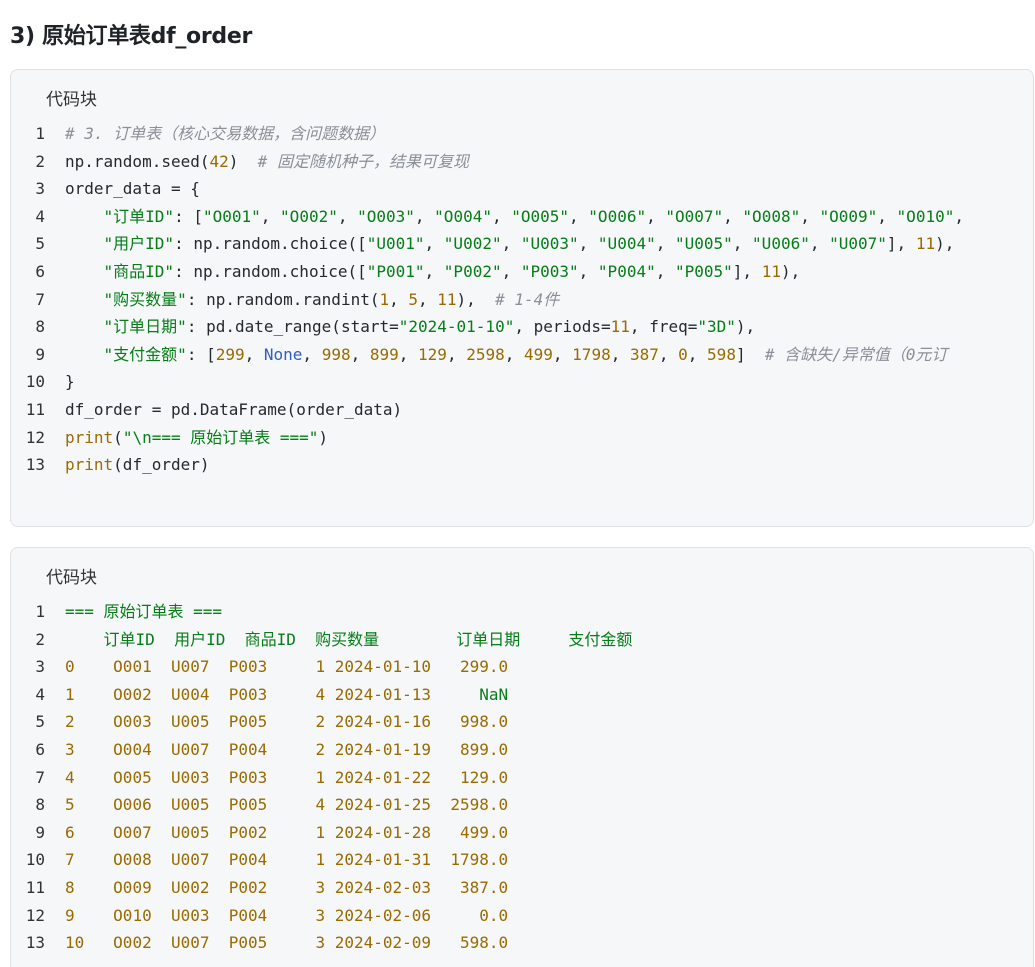  I want to click on line-number: 4, so click(40, 694).